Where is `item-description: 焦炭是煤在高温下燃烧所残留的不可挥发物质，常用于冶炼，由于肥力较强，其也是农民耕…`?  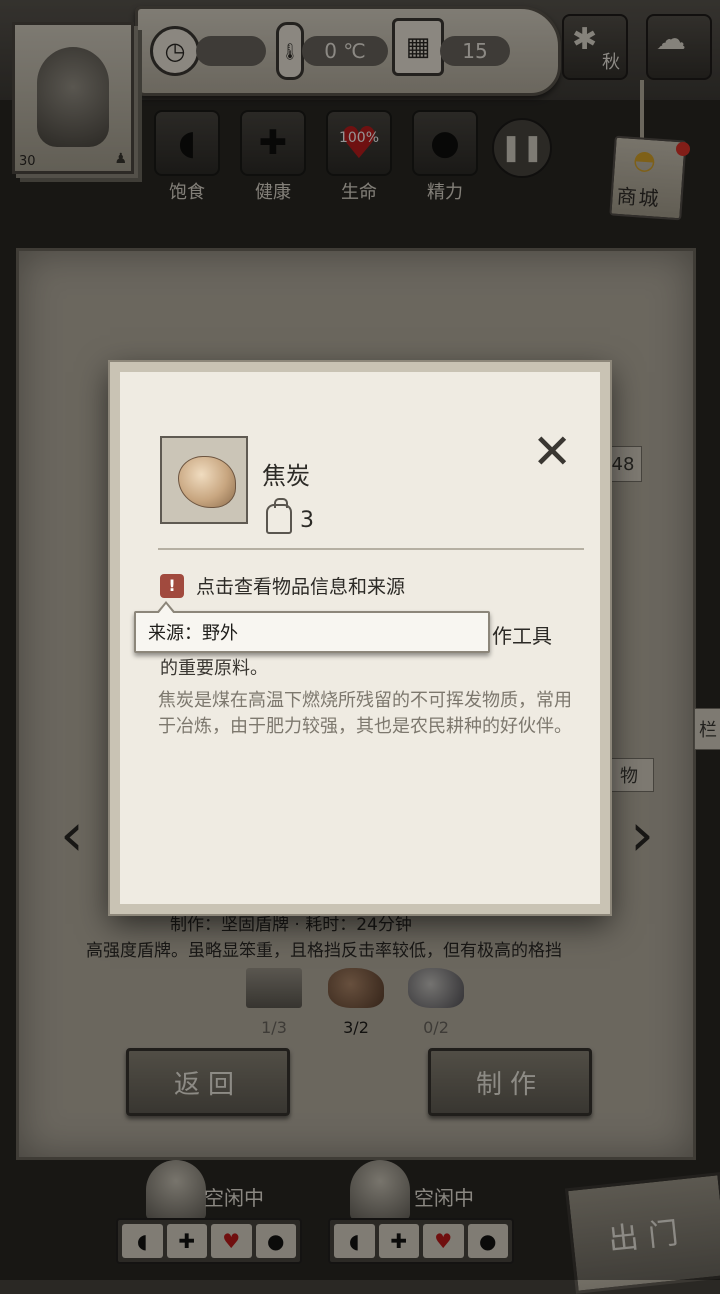
item-description: 焦炭是煤在高温下燃烧所残留的不可挥发物质，常用于冶炼，由于肥力较强，其也是农民耕… is located at coordinates (365, 713).